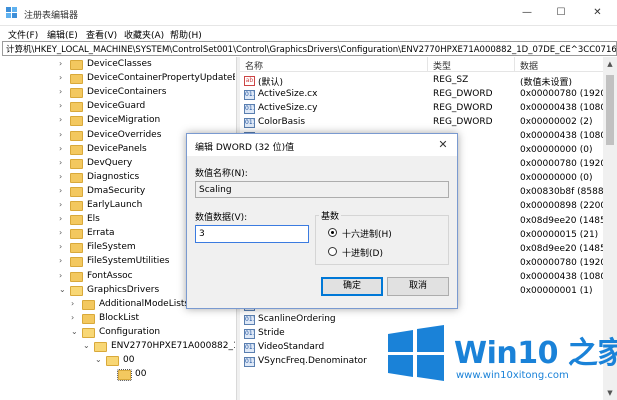 This screenshot has width=617, height=400. What do you see at coordinates (113, 176) in the screenshot?
I see `tree-item-label: Diagnostics` at bounding box center [113, 176].